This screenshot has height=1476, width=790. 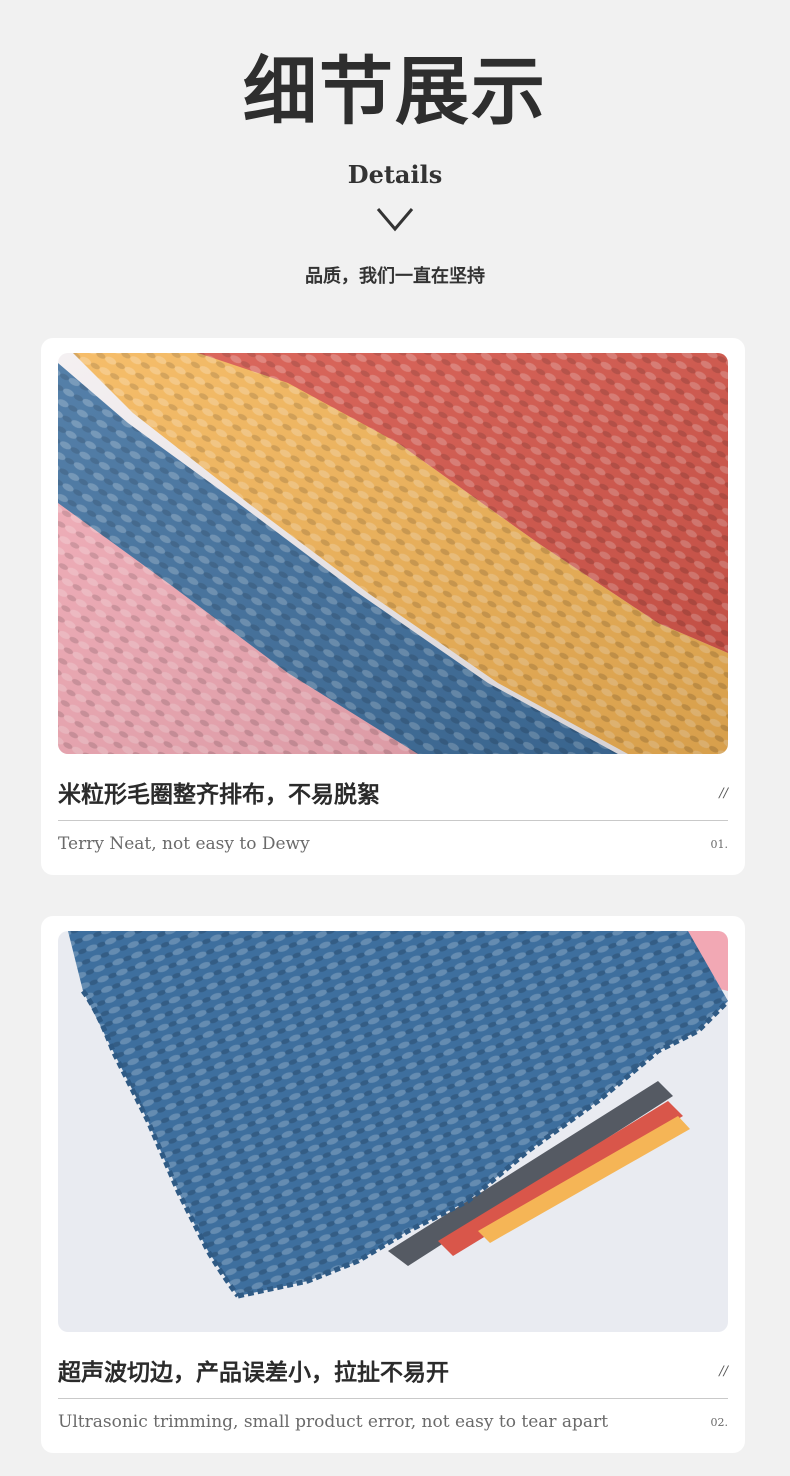 What do you see at coordinates (184, 844) in the screenshot?
I see `detail-title-en: Terry Neat, not easy to Dewy` at bounding box center [184, 844].